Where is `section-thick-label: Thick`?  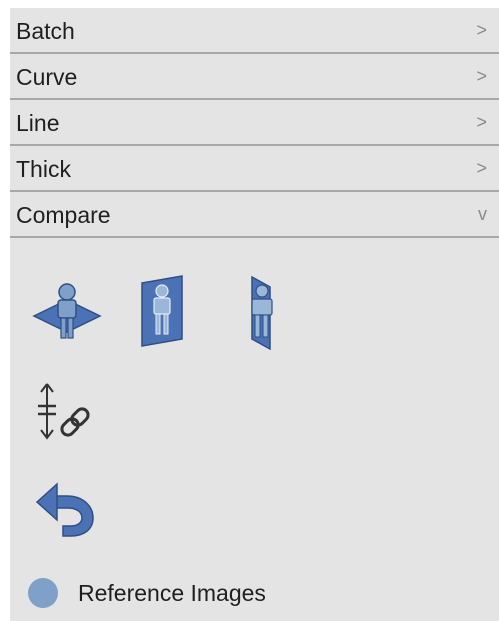
section-thick-label: Thick is located at coordinates (43, 169).